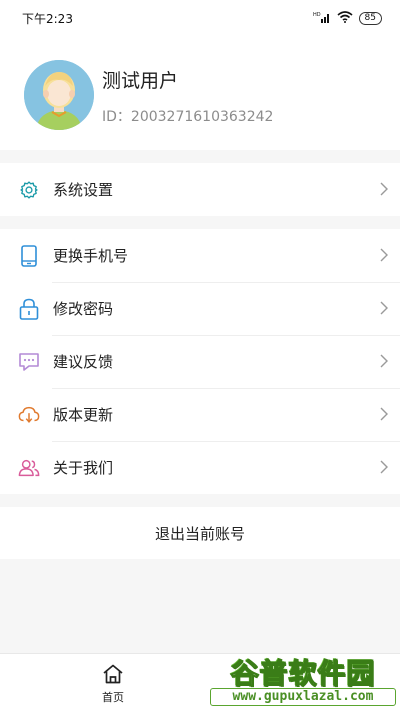  I want to click on menu-item-label: 建议反馈, so click(83, 362).